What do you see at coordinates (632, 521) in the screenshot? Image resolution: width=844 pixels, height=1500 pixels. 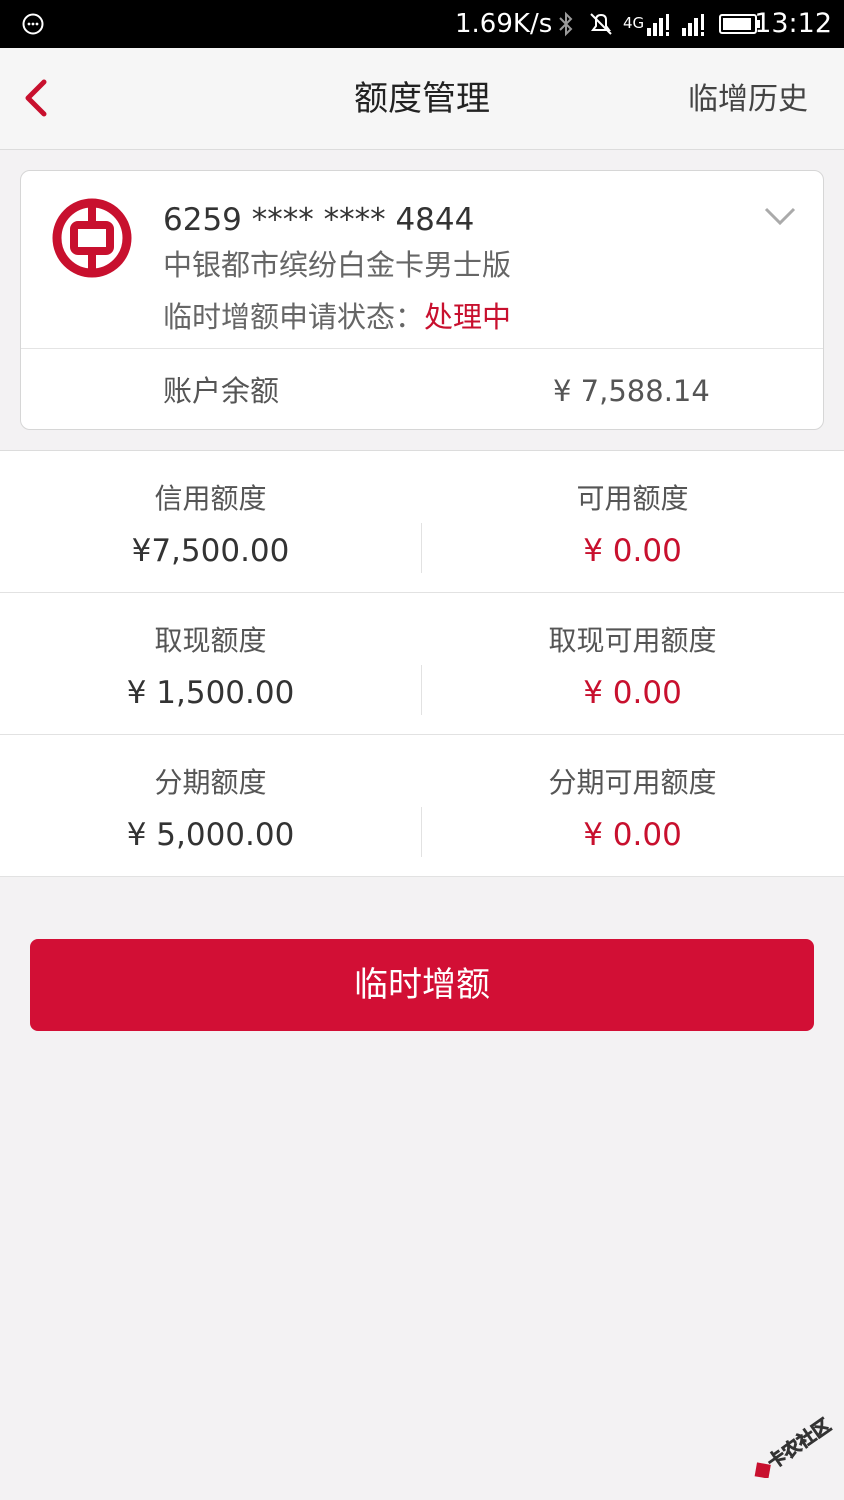 I see `available-limit-cell: 可用额度 ¥ 0.00` at bounding box center [632, 521].